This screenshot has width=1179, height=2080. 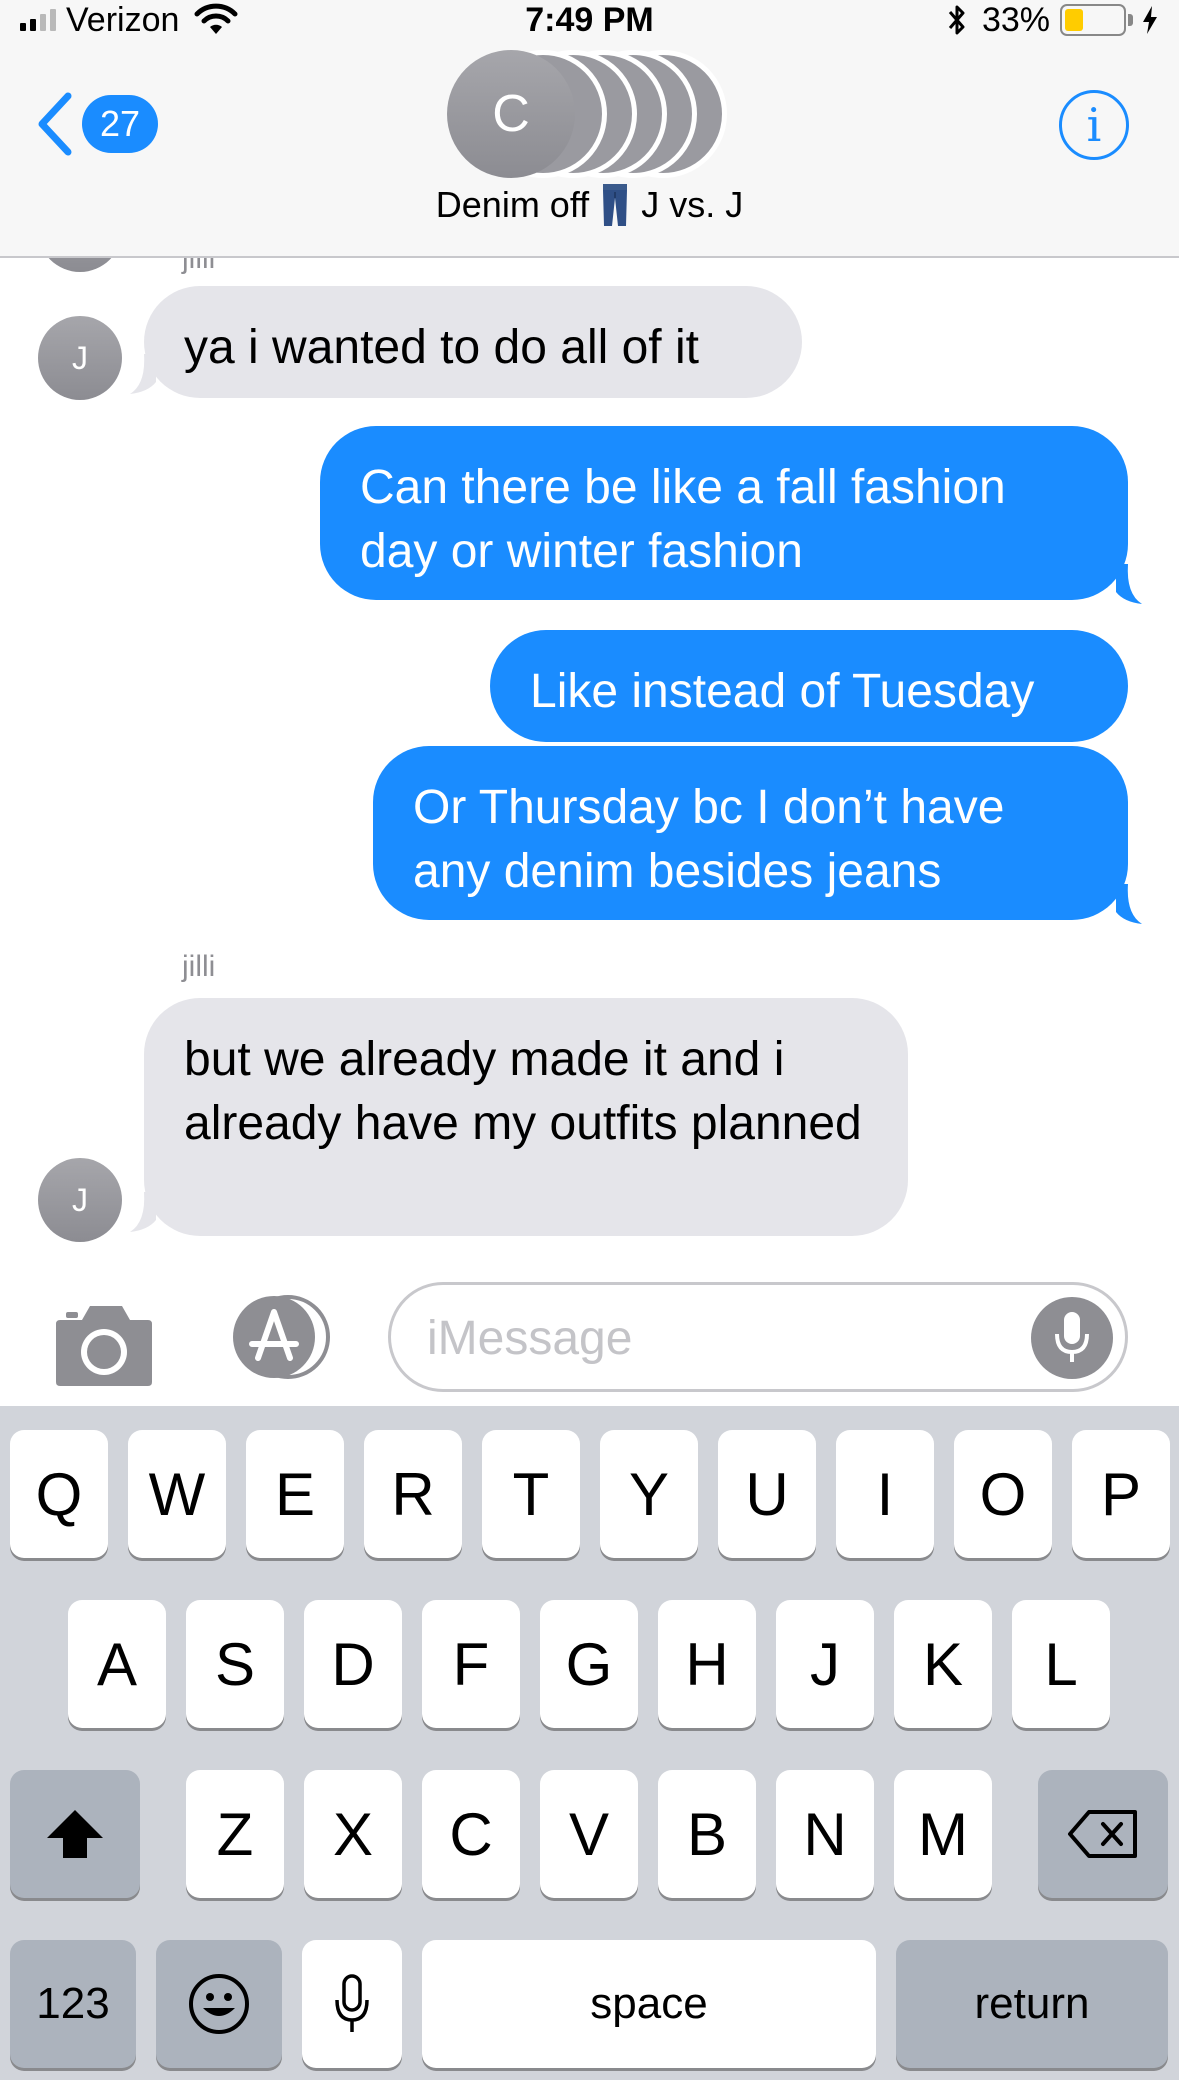 What do you see at coordinates (80, 265) in the screenshot?
I see `avatar-partial` at bounding box center [80, 265].